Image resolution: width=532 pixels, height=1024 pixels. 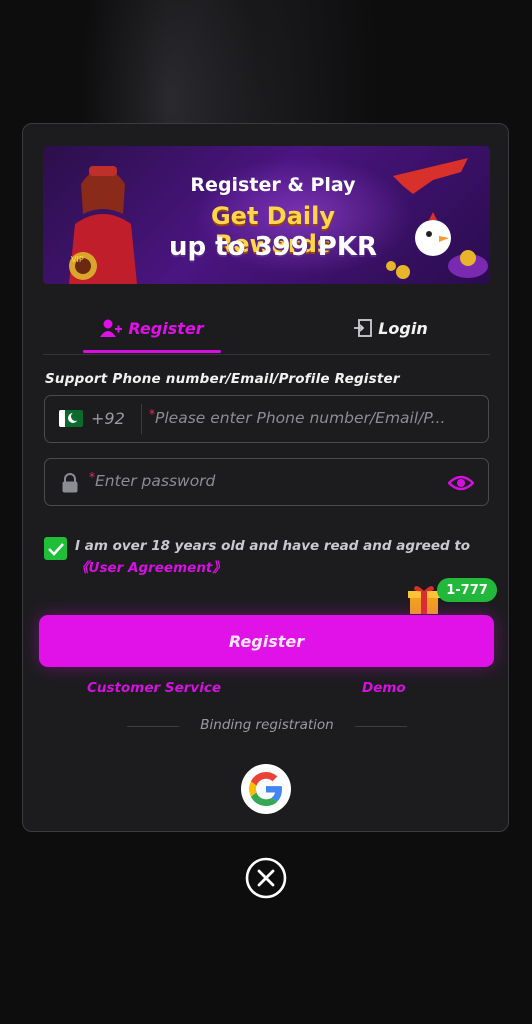 What do you see at coordinates (403, 328) in the screenshot?
I see `tab-login-label: Login` at bounding box center [403, 328].